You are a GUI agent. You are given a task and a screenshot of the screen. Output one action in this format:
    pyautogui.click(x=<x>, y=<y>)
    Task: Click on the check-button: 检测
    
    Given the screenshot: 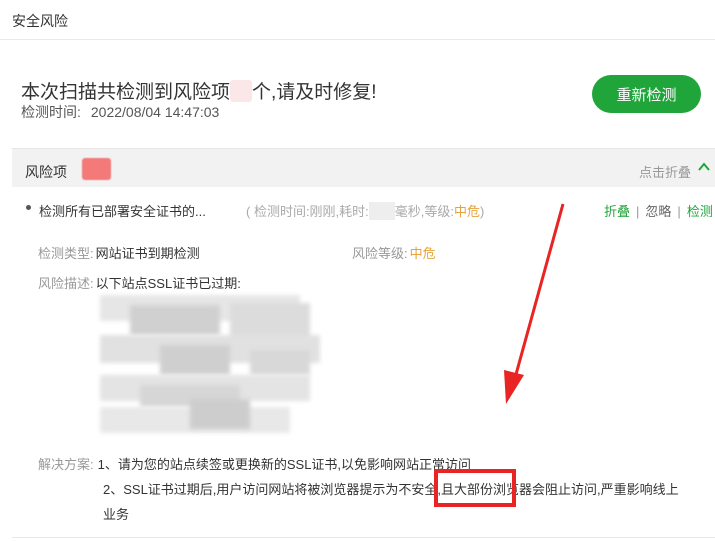 What is the action you would take?
    pyautogui.click(x=700, y=211)
    